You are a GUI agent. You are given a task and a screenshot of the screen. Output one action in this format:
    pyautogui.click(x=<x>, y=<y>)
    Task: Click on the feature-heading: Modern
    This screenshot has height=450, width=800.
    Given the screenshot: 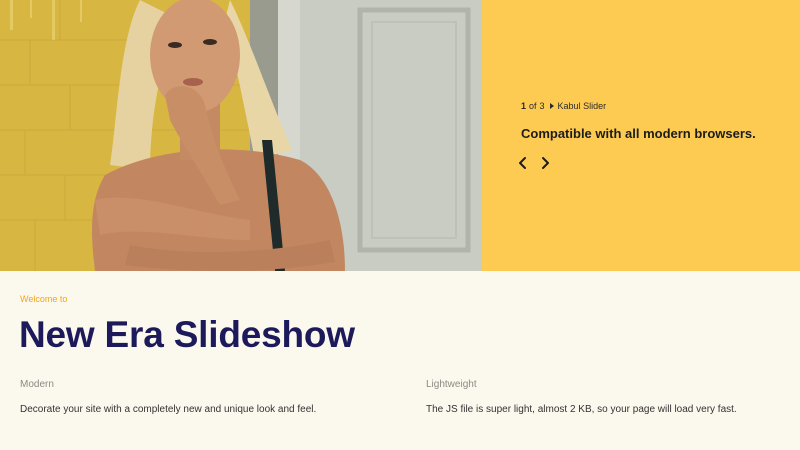 What is the action you would take?
    pyautogui.click(x=37, y=384)
    